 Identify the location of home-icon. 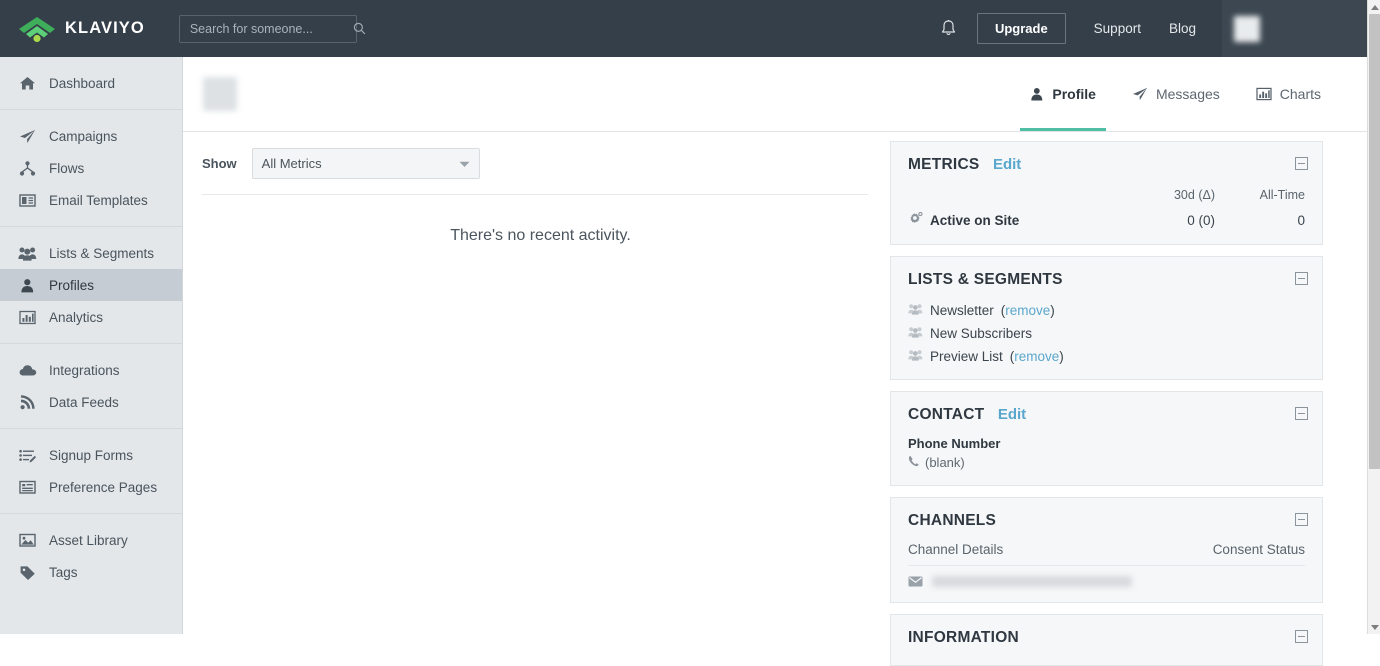
(27, 83).